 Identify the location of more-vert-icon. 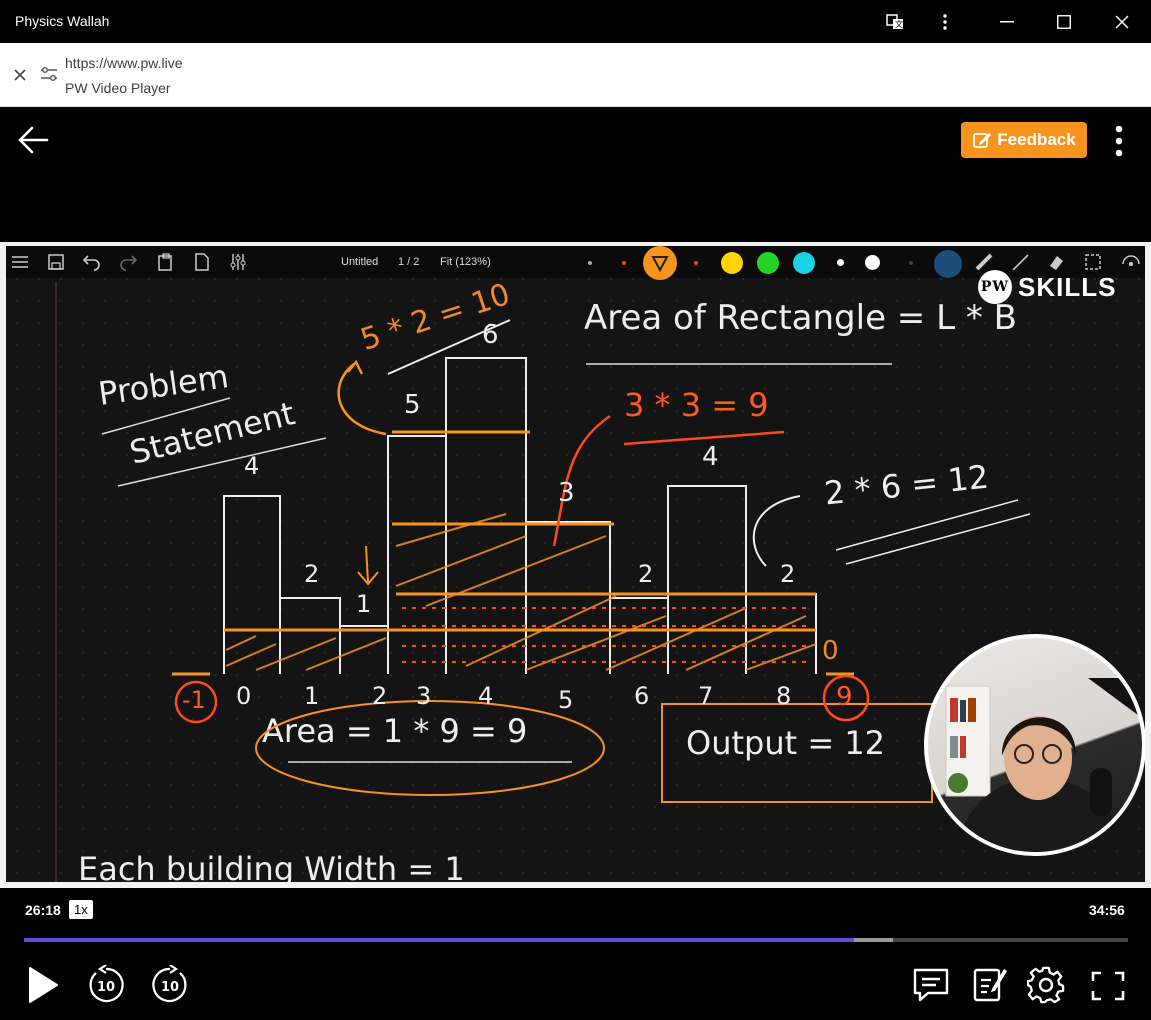
(945, 21).